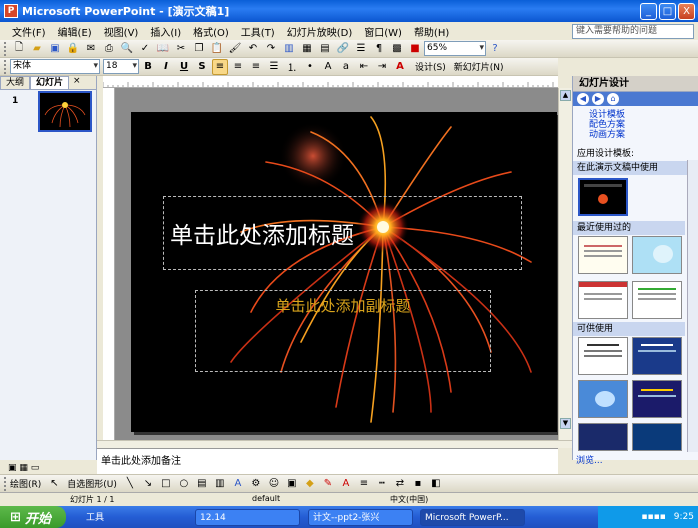 This screenshot has height=528, width=698. What do you see at coordinates (37, 49) in the screenshot?
I see `open-folder-icon: ▰` at bounding box center [37, 49].